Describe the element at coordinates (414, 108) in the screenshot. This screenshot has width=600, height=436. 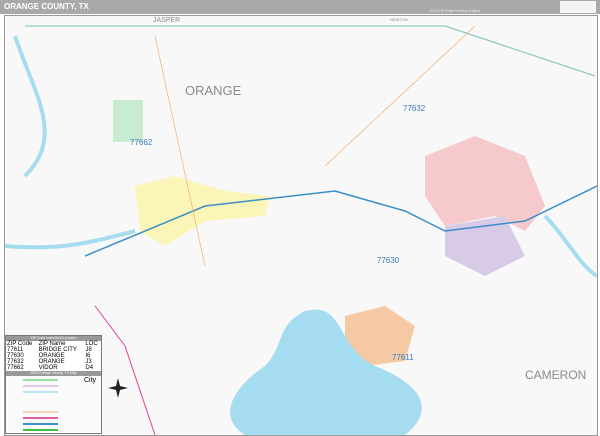
I see `zip-label-77632: 77632` at that location.